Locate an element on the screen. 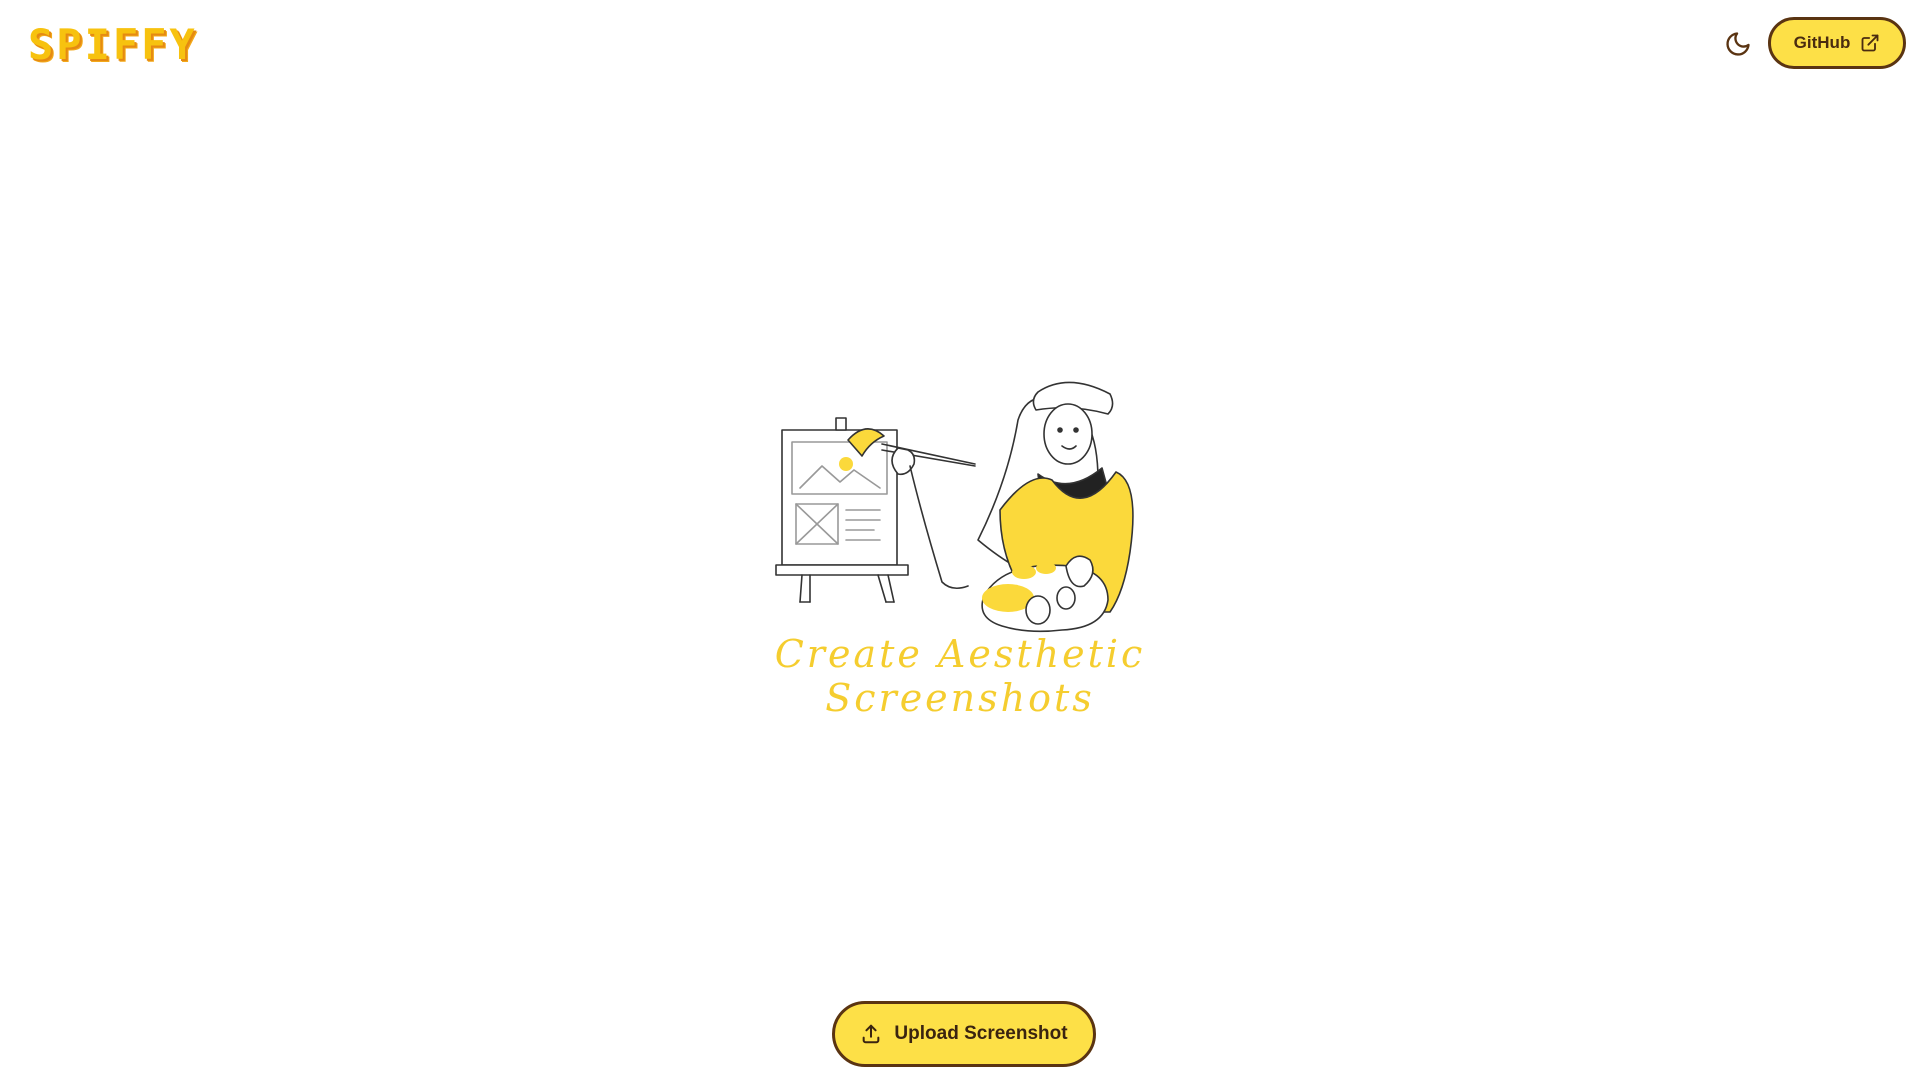  github-button: GitHub is located at coordinates (1837, 43).